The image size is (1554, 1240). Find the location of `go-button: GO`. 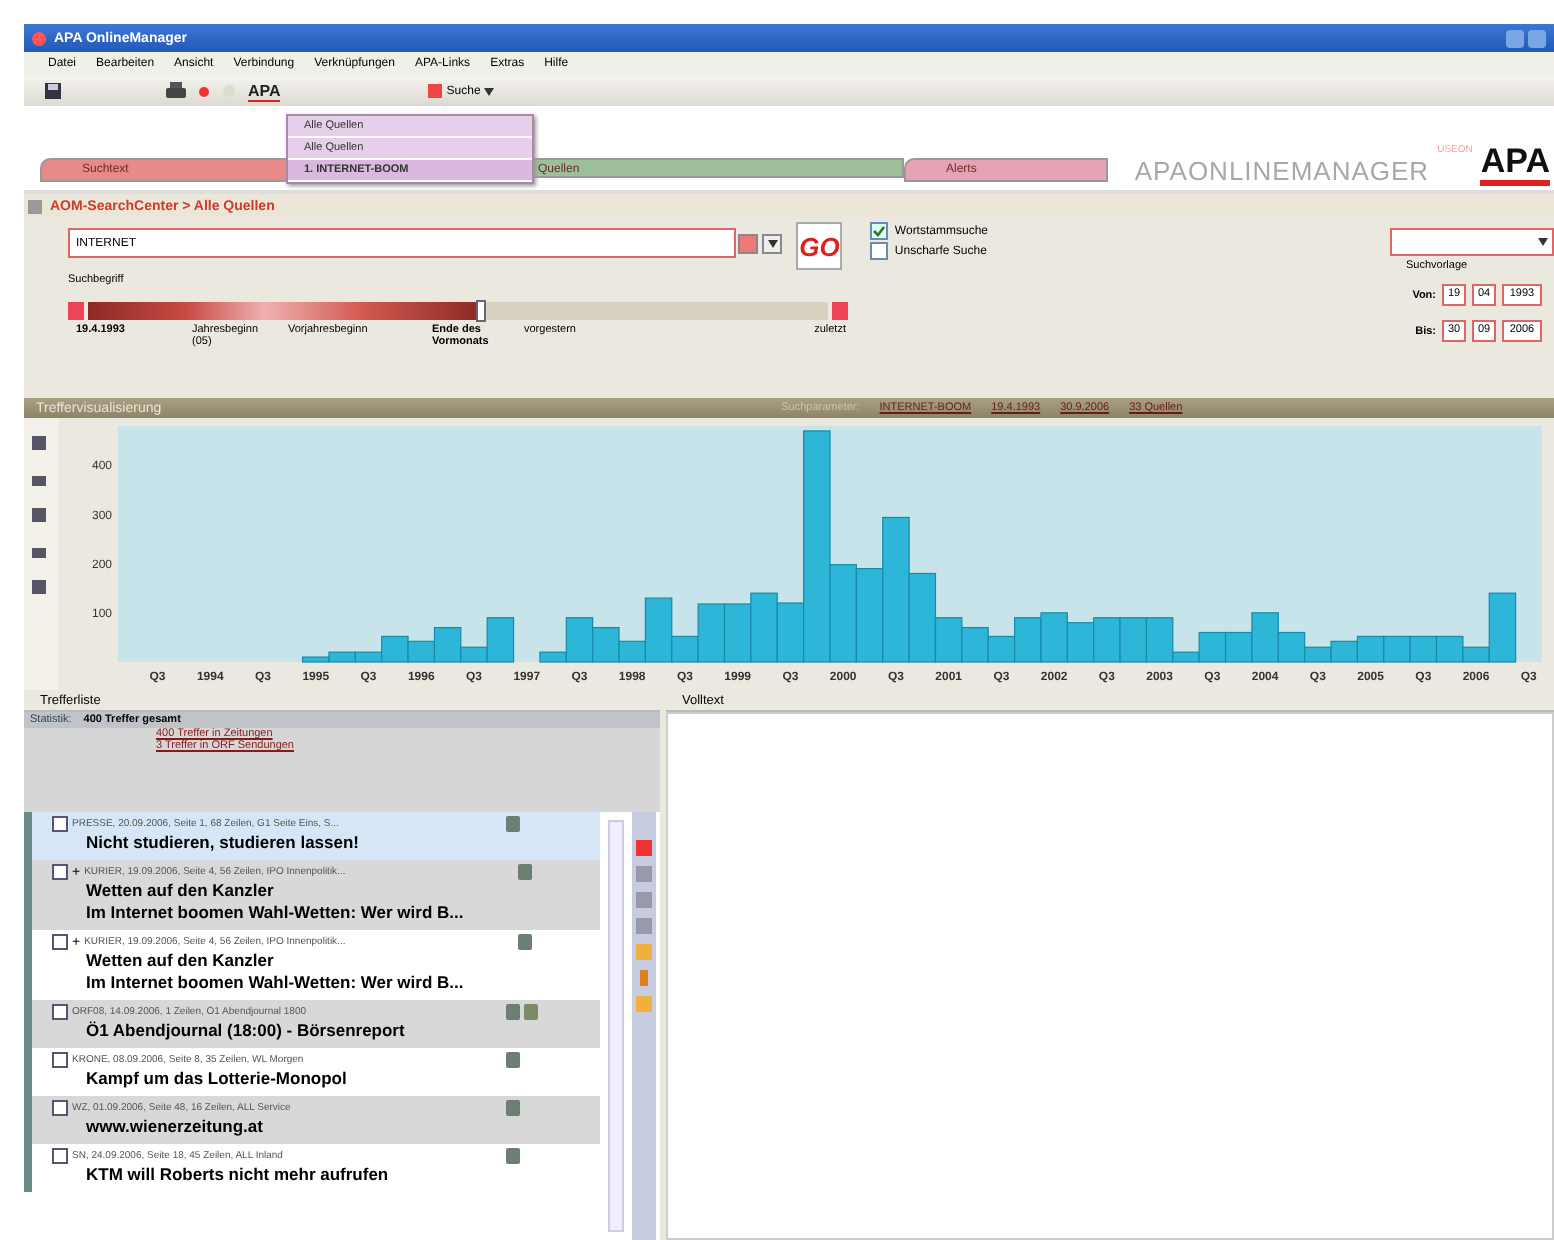

go-button: GO is located at coordinates (819, 246).